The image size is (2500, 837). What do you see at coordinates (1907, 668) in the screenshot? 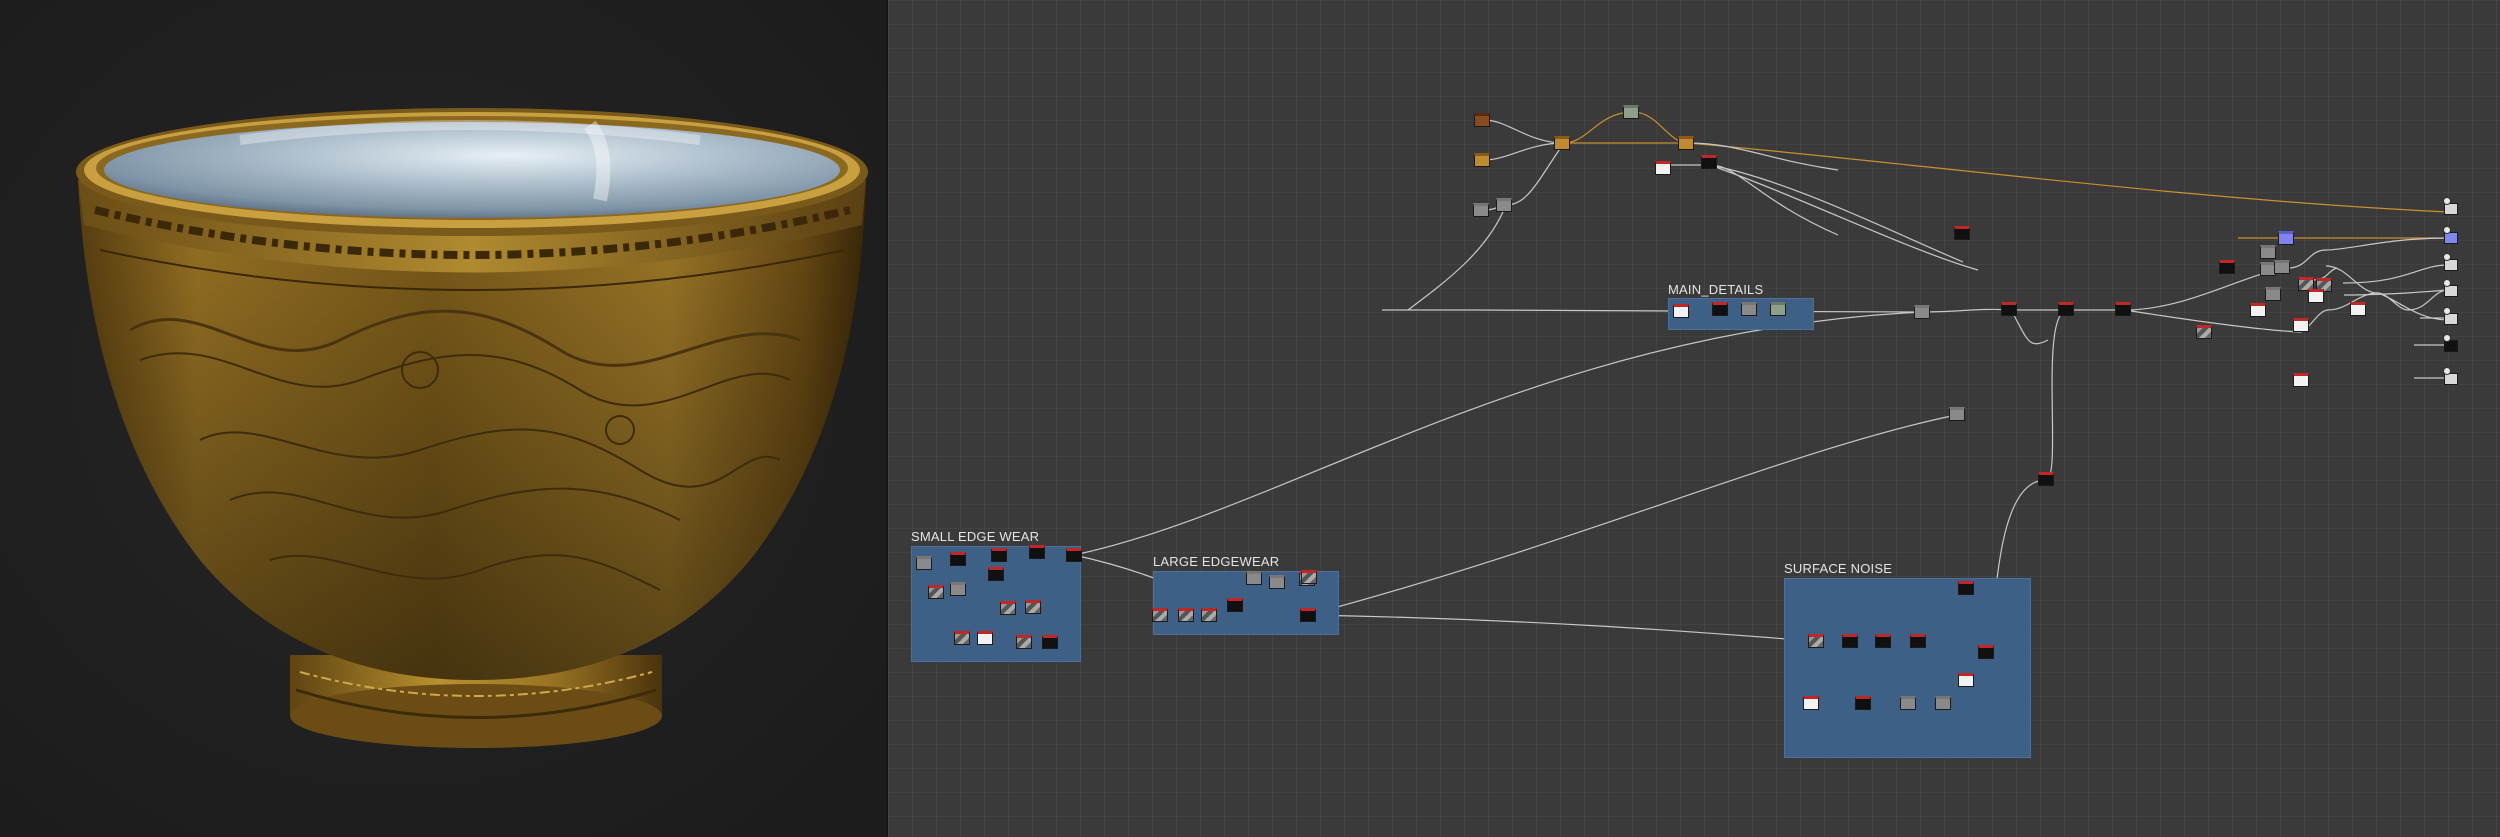
I see `frame-surface-noise` at bounding box center [1907, 668].